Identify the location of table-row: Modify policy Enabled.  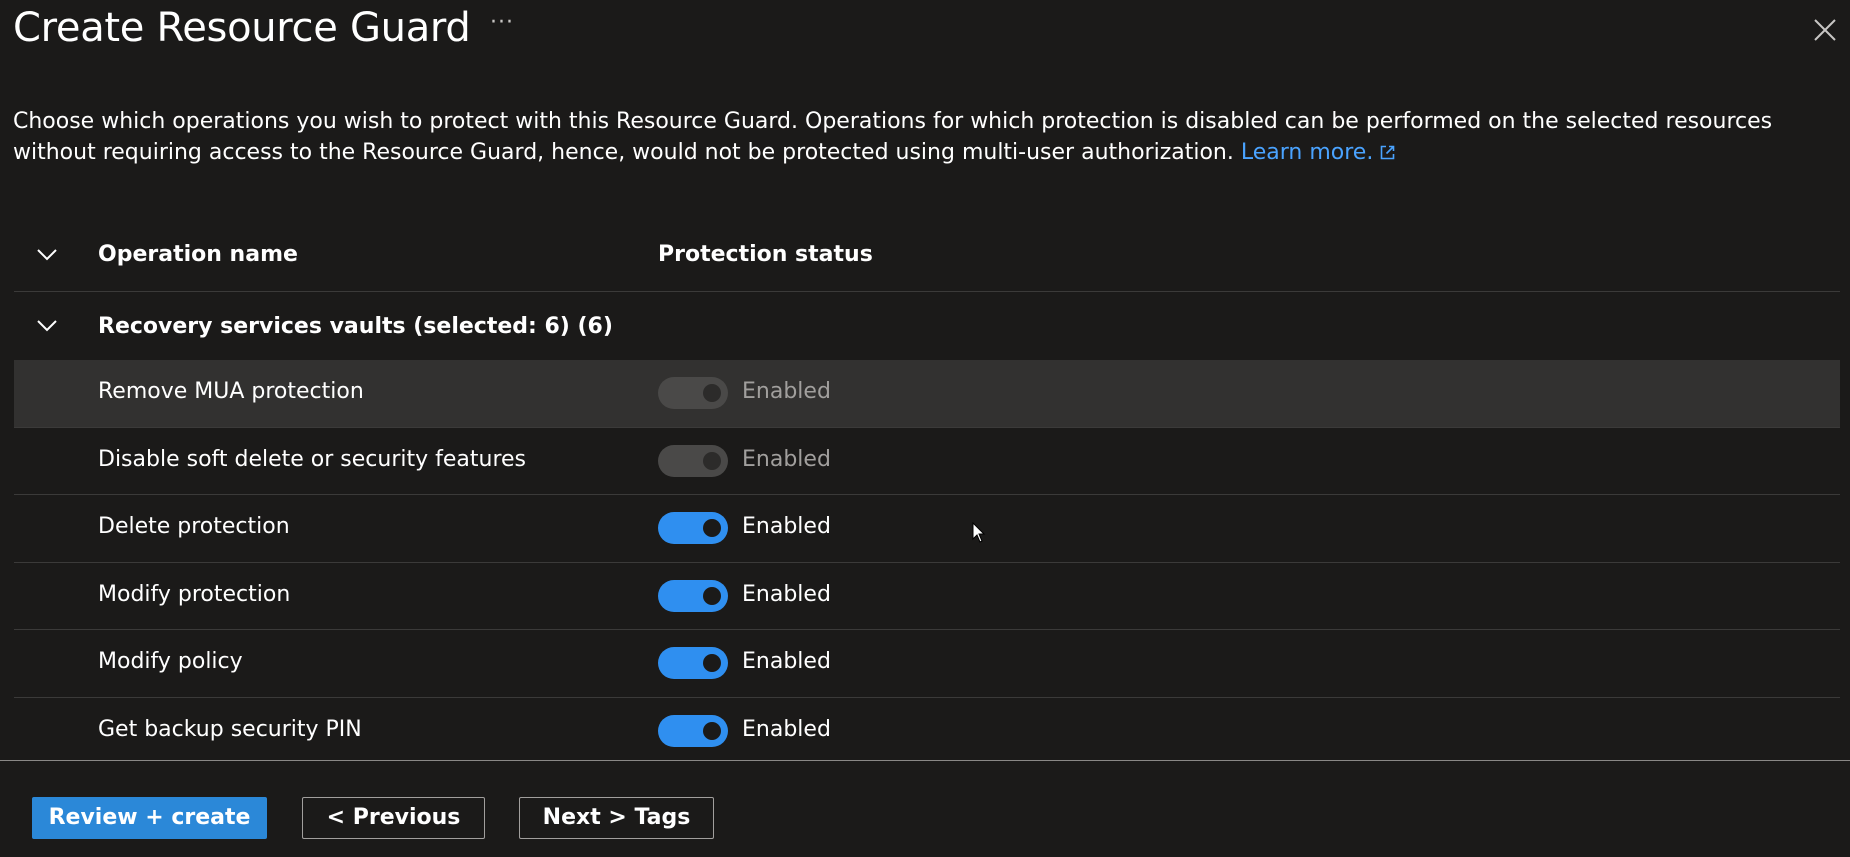
(927, 664).